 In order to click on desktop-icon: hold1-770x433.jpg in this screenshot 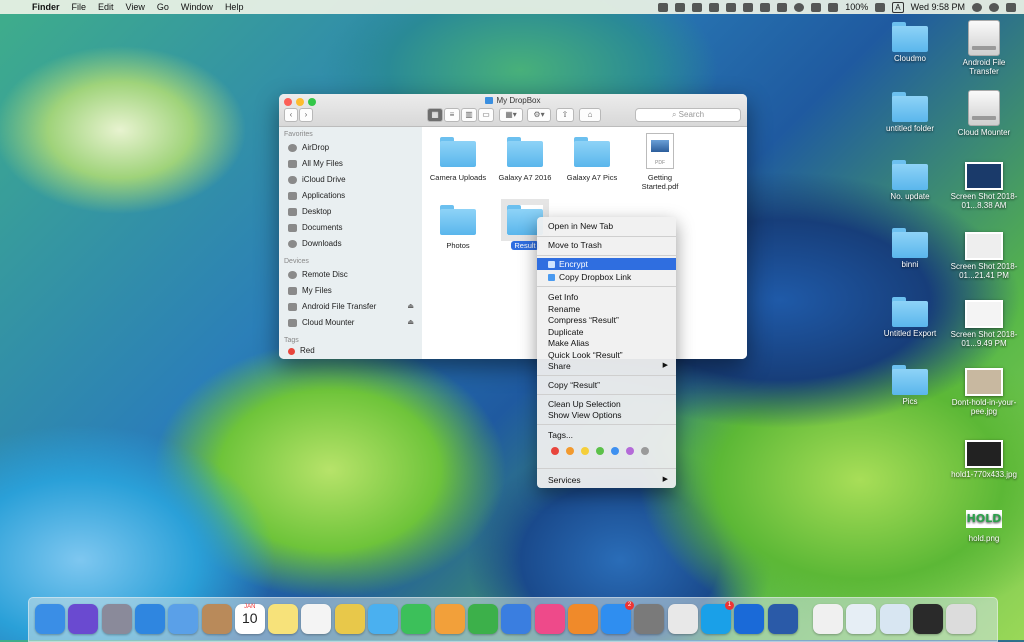, I will do `click(984, 459)`.